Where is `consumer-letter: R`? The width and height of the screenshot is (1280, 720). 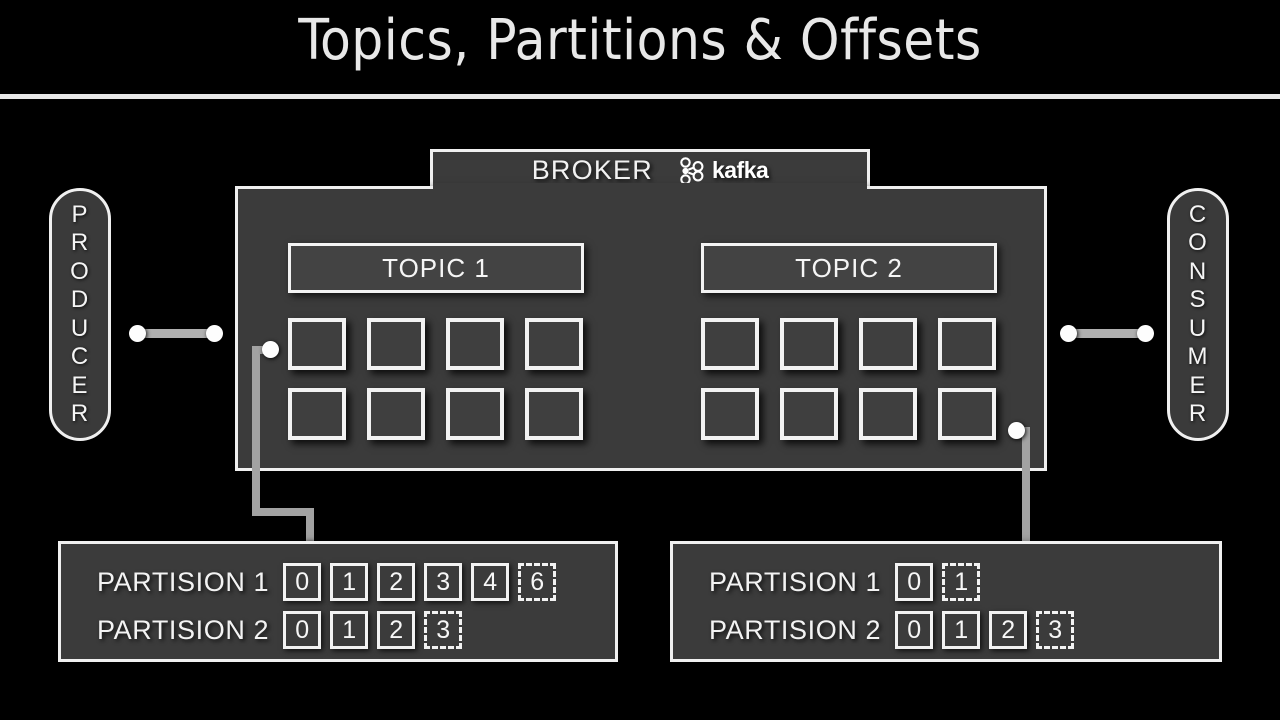 consumer-letter: R is located at coordinates (1198, 413).